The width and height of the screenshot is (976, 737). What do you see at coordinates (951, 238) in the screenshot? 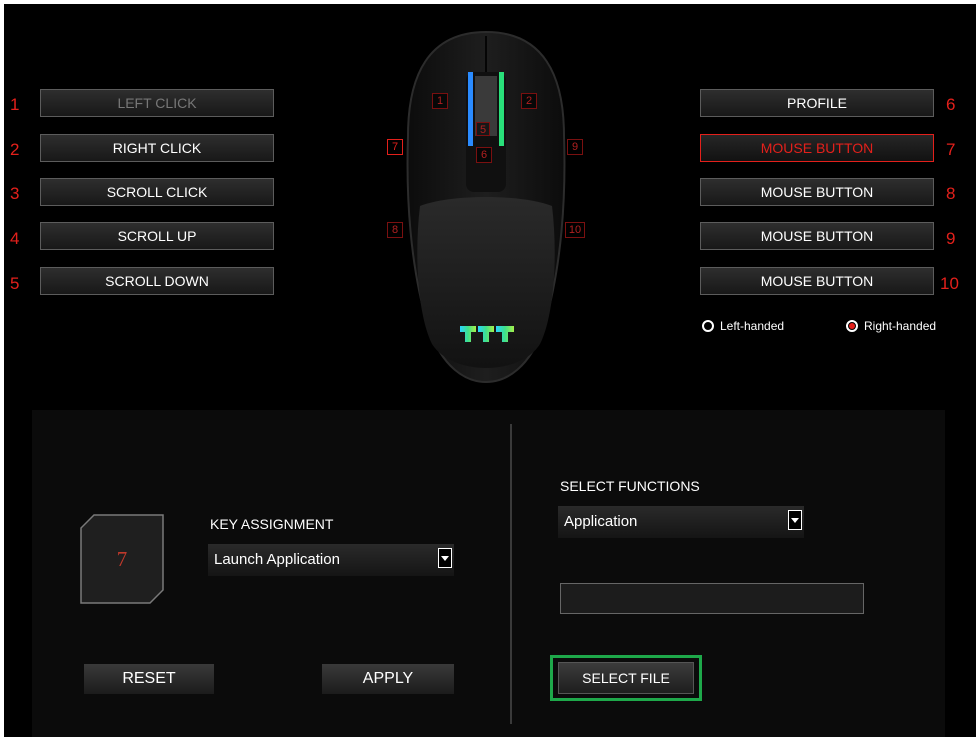
I see `button-number-9: 9` at bounding box center [951, 238].